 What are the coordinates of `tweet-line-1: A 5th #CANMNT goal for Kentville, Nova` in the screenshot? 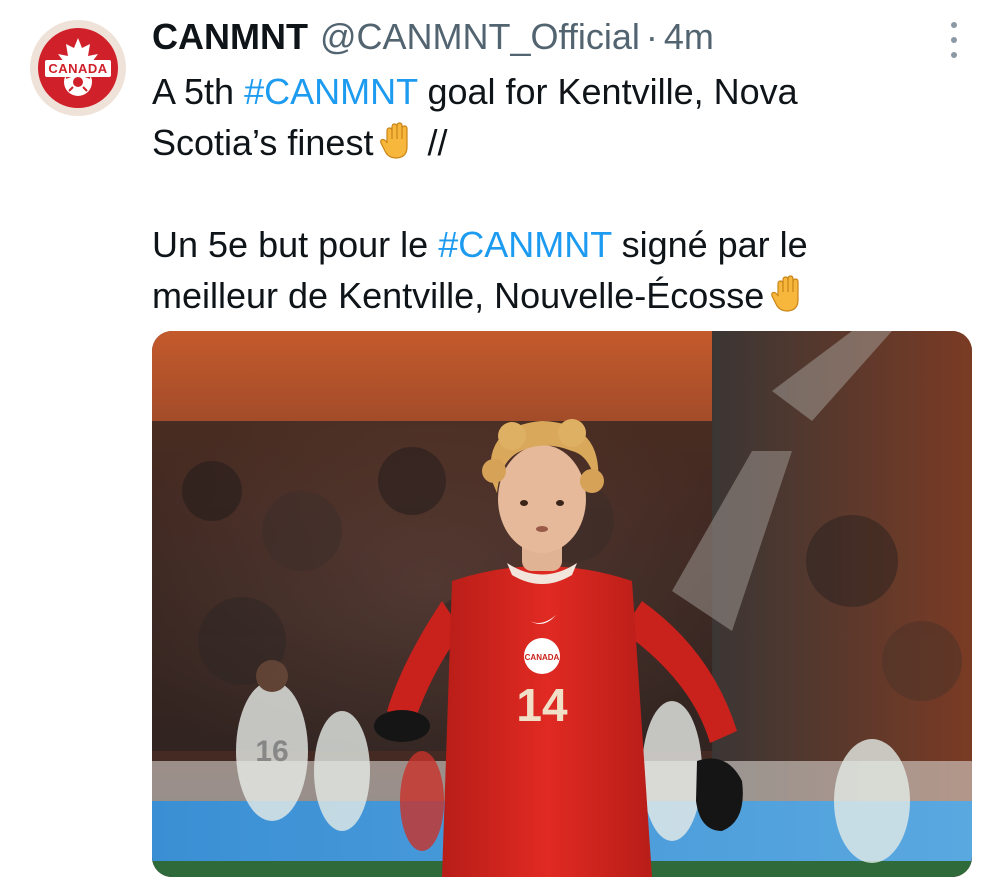 It's located at (475, 91).